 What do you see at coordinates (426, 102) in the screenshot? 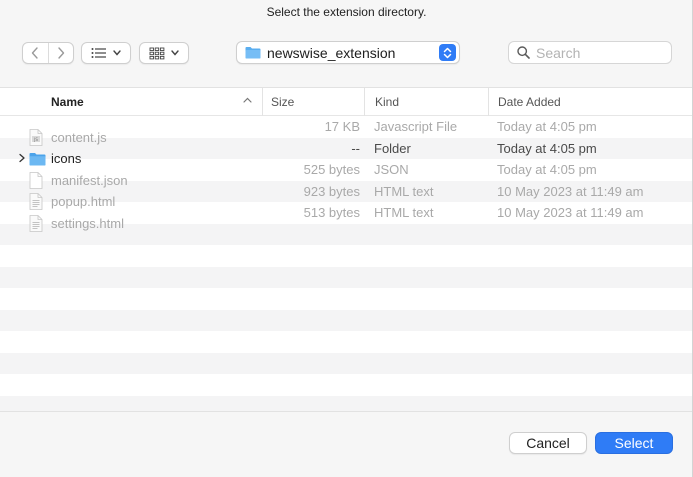
I see `column-kind: Kind` at bounding box center [426, 102].